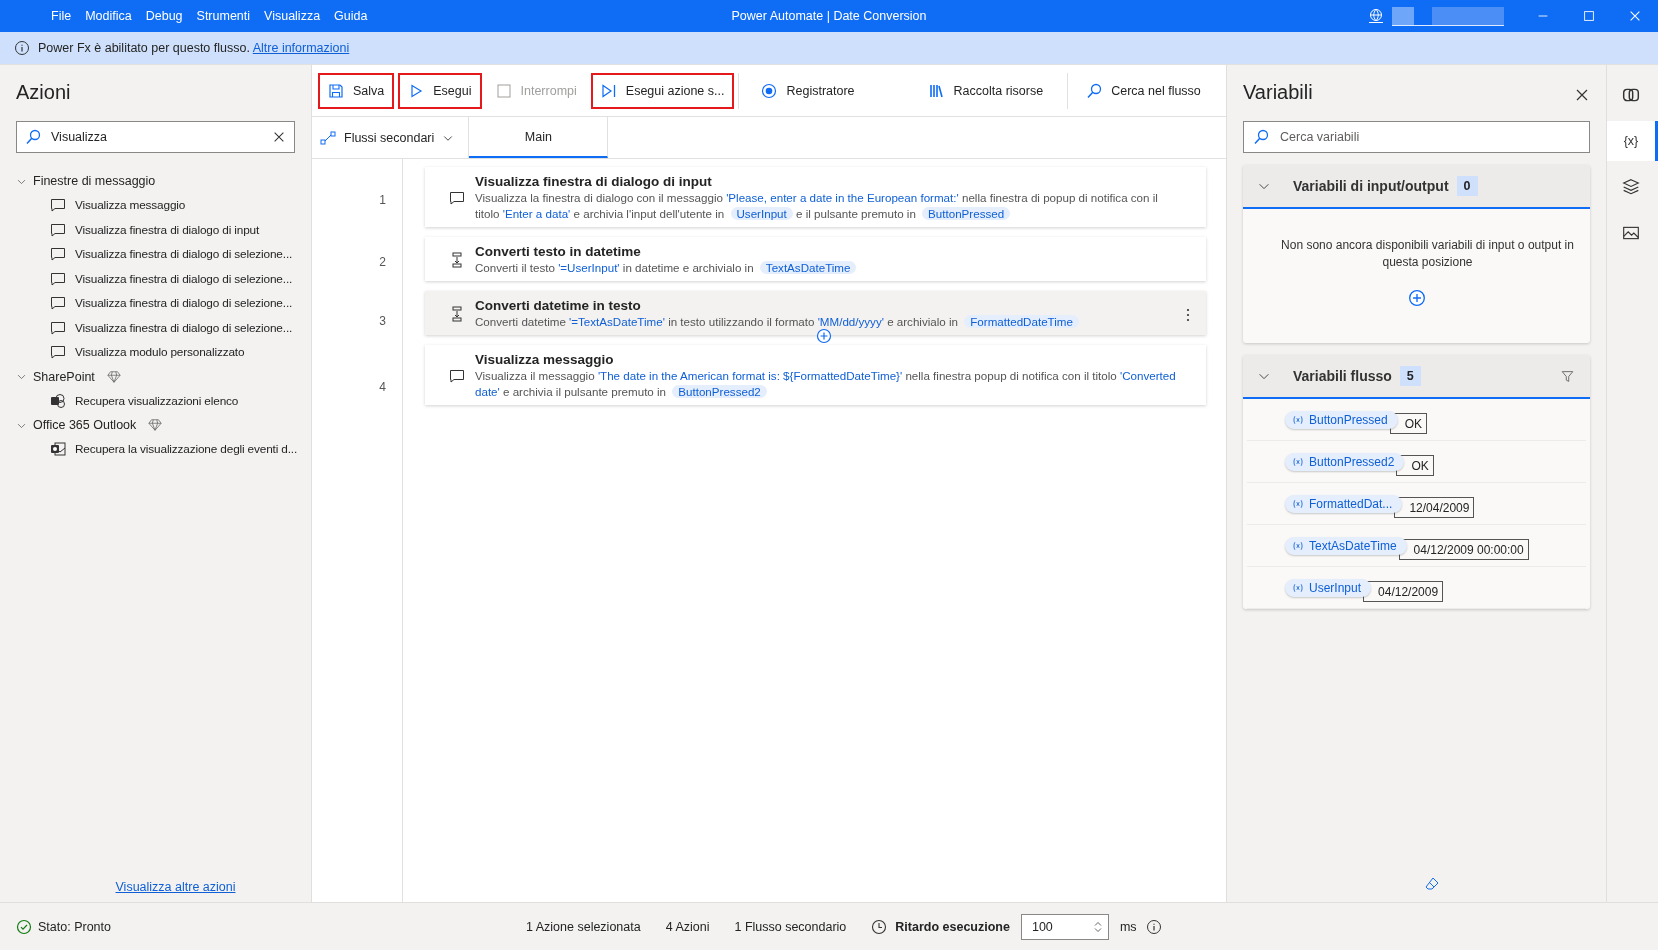 This screenshot has height=950, width=1658. Describe the element at coordinates (829, 16) in the screenshot. I see `window-title: Power Automate | Date Conversion` at that location.